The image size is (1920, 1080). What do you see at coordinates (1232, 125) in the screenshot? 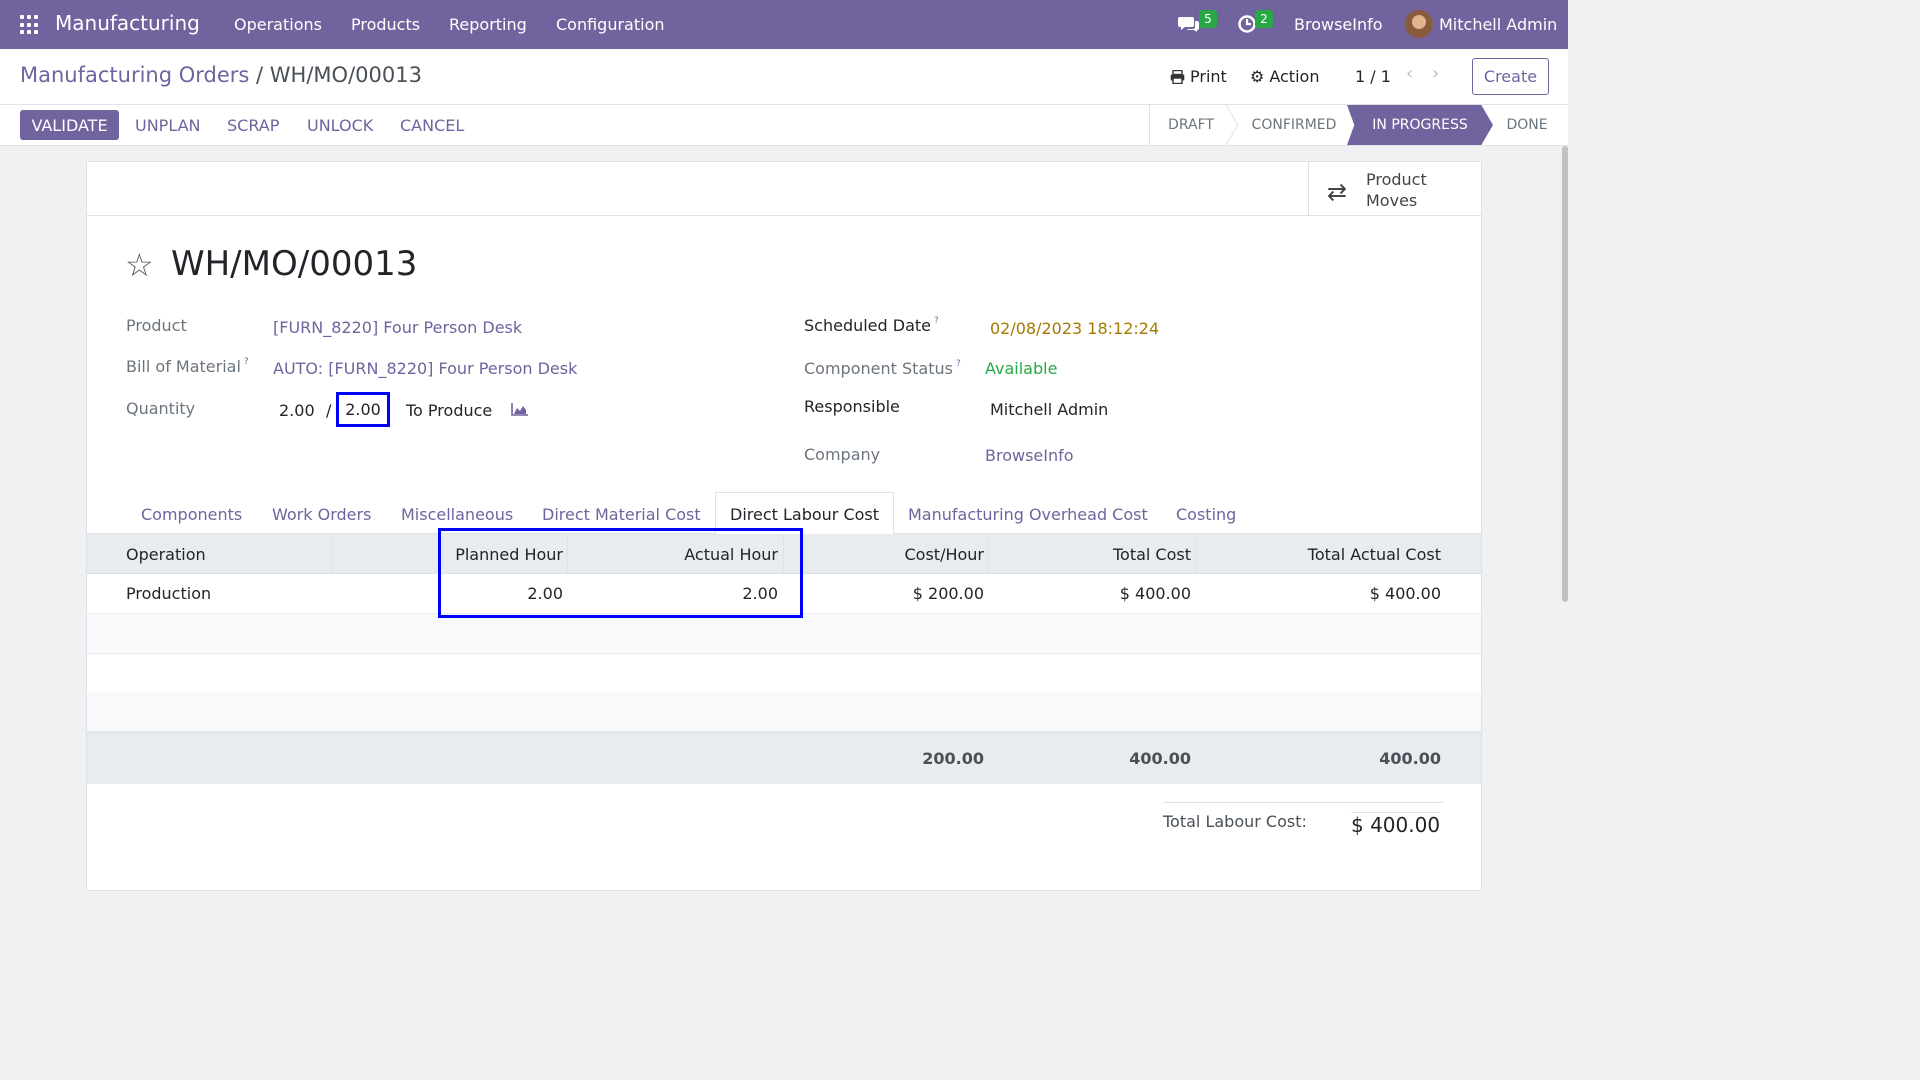
I see `stage-arrow` at bounding box center [1232, 125].